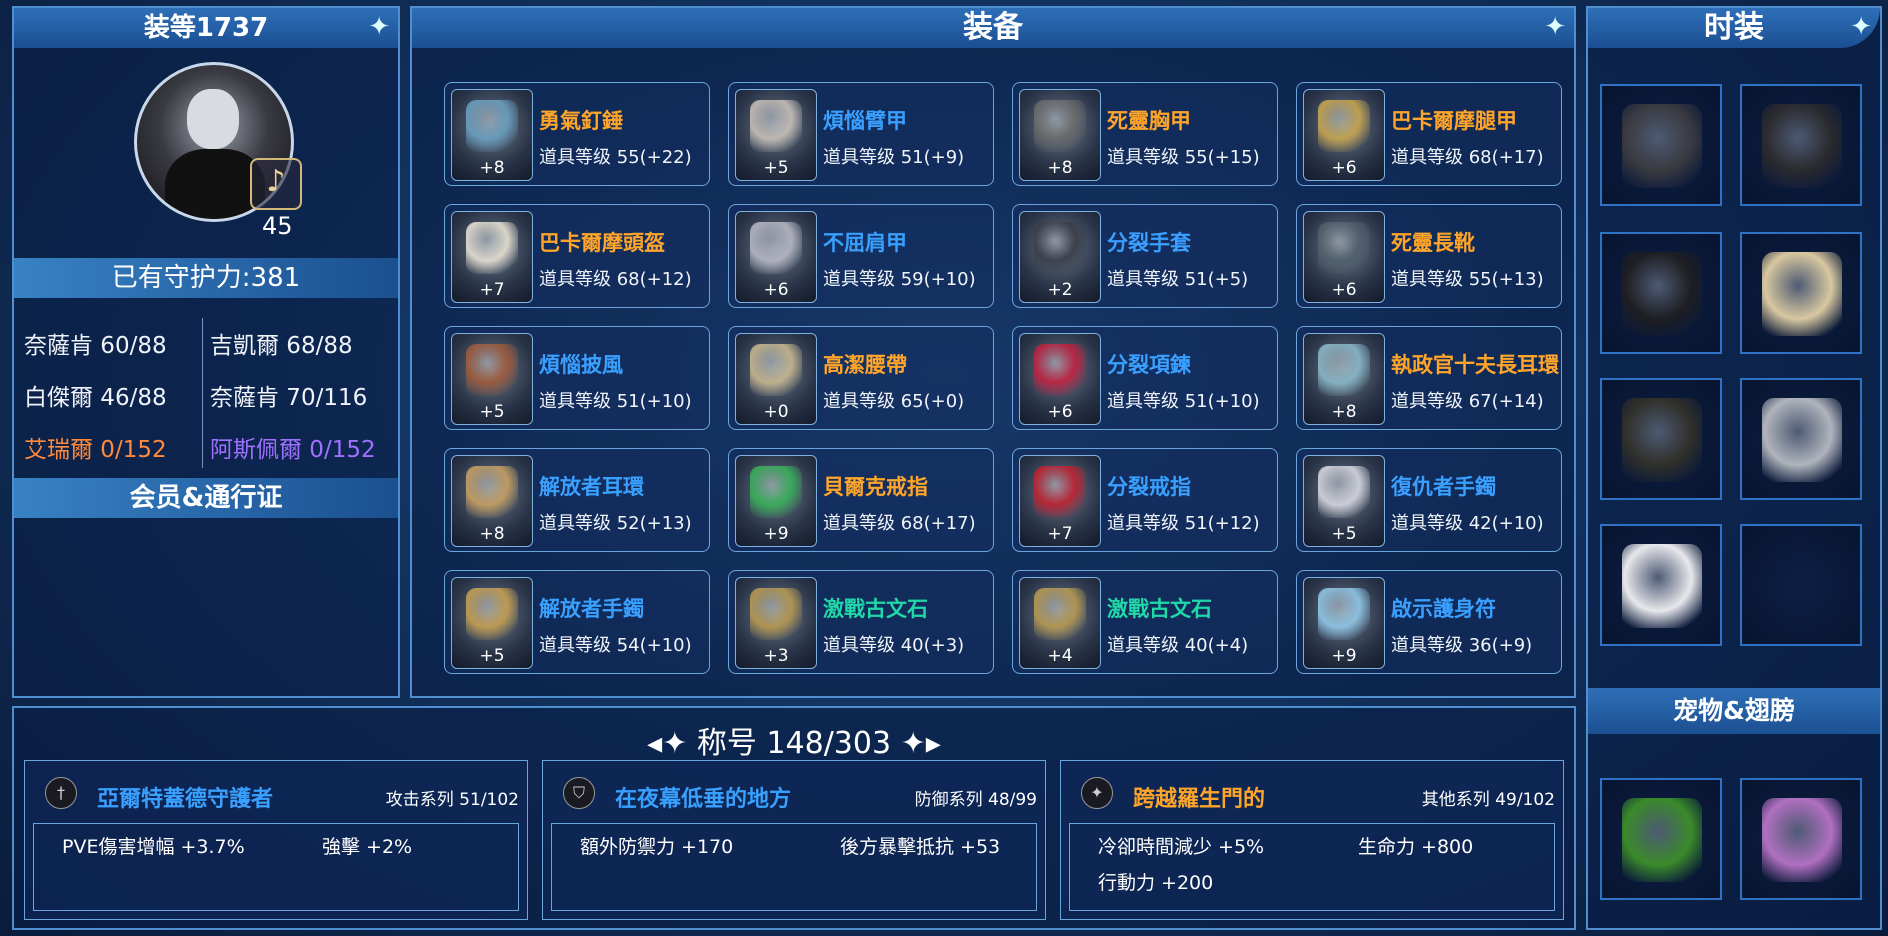 This screenshot has height=936, width=1888. What do you see at coordinates (1145, 500) in the screenshot?
I see `equipment-slot: +7 分裂戒指 道具等级 51(+12)` at bounding box center [1145, 500].